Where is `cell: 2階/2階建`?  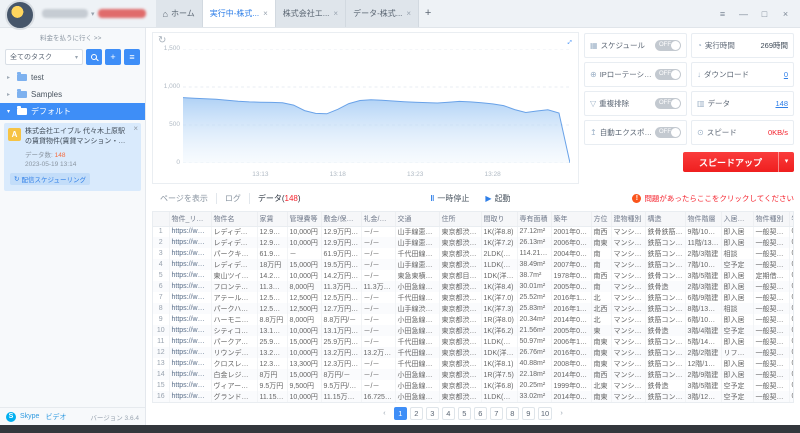 cell: 2階/2階建 is located at coordinates (703, 352).